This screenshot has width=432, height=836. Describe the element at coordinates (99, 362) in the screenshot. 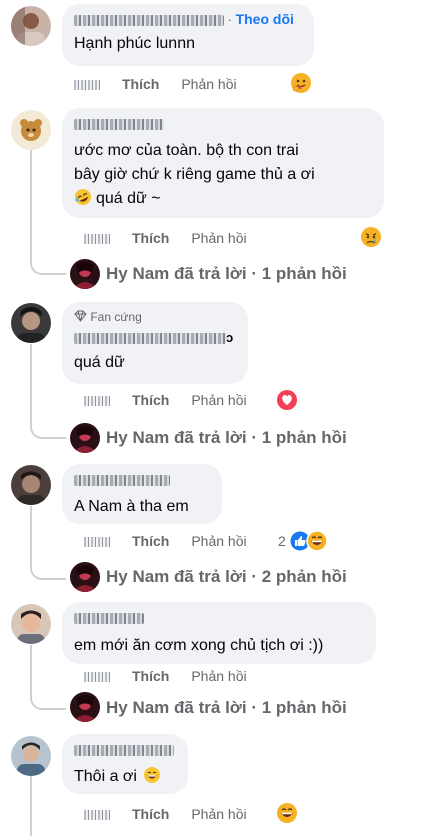

I see `comment-text: quá dữ` at that location.